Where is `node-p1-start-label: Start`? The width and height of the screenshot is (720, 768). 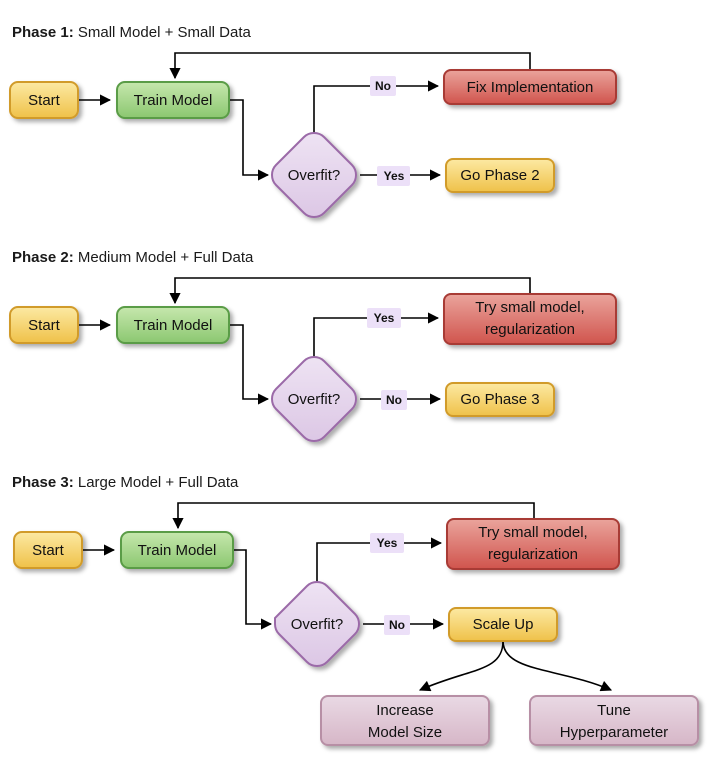
node-p1-start-label: Start is located at coordinates (44, 100).